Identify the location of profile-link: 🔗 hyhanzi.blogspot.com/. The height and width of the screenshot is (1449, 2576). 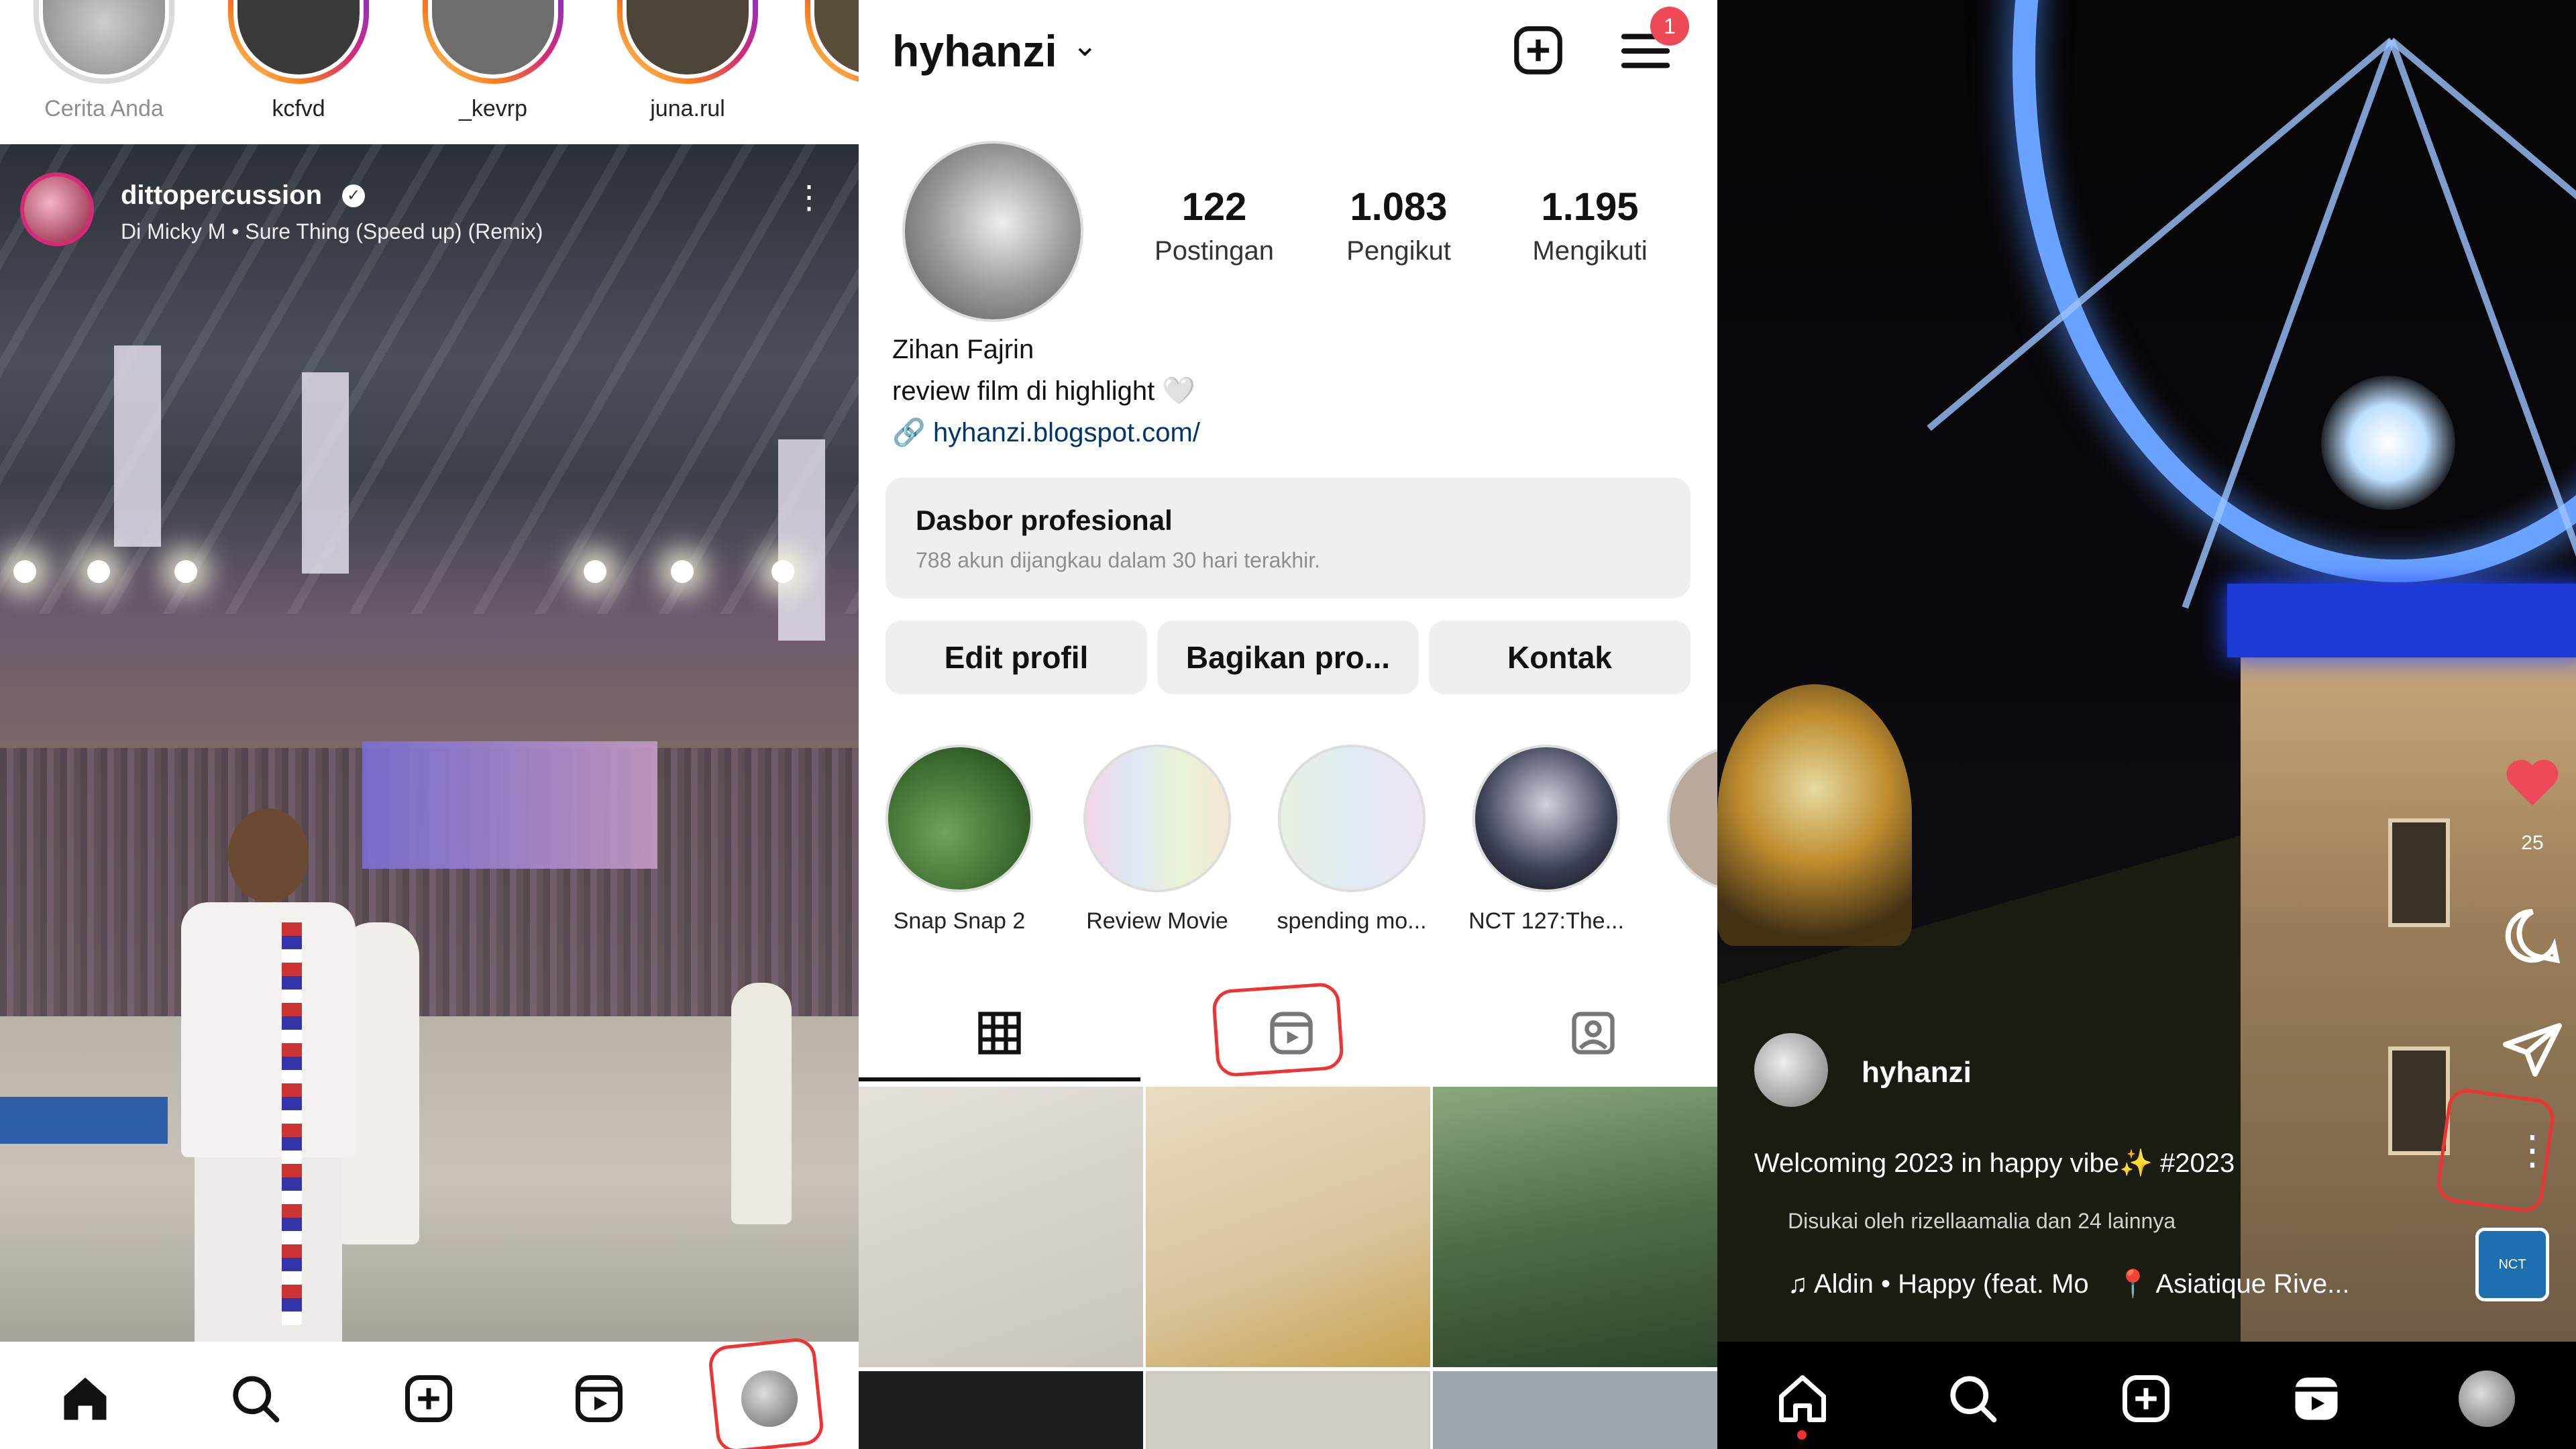
(1046, 432).